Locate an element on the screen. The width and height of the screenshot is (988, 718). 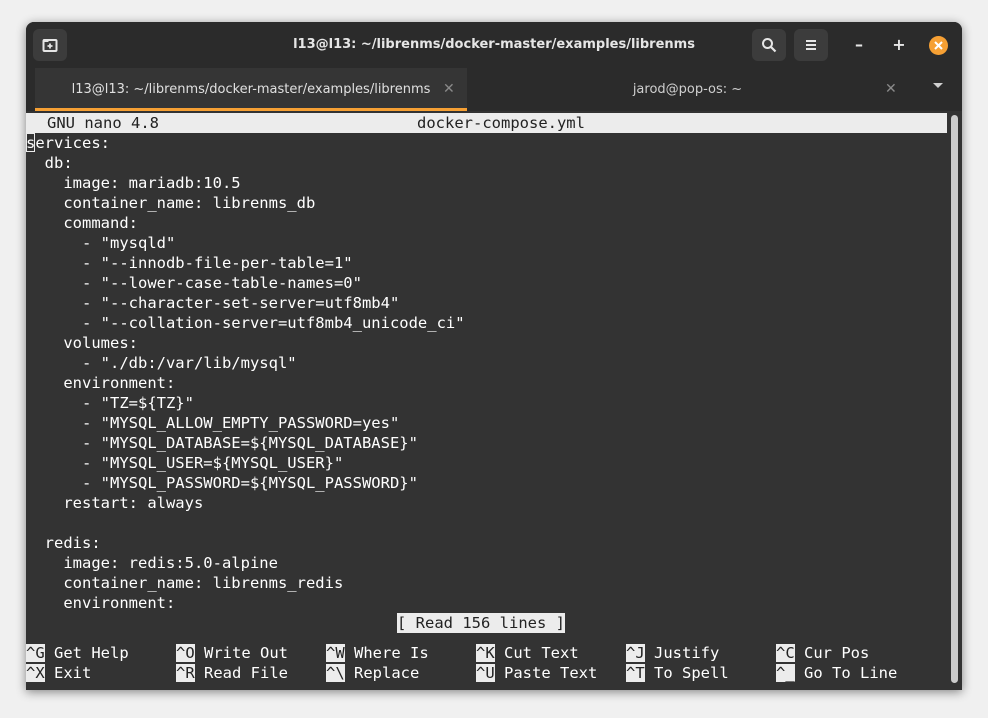
shortcut-key: ^G is located at coordinates (35, 653).